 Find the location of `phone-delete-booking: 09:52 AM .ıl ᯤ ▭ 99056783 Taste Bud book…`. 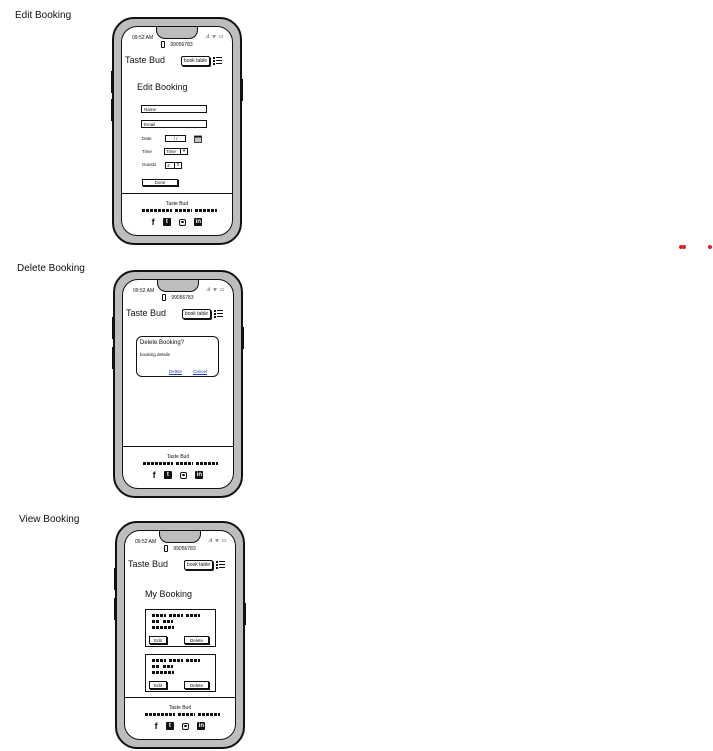

phone-delete-booking: 09:52 AM .ıl ᯤ ▭ 99056783 Taste Bud book… is located at coordinates (178, 384).